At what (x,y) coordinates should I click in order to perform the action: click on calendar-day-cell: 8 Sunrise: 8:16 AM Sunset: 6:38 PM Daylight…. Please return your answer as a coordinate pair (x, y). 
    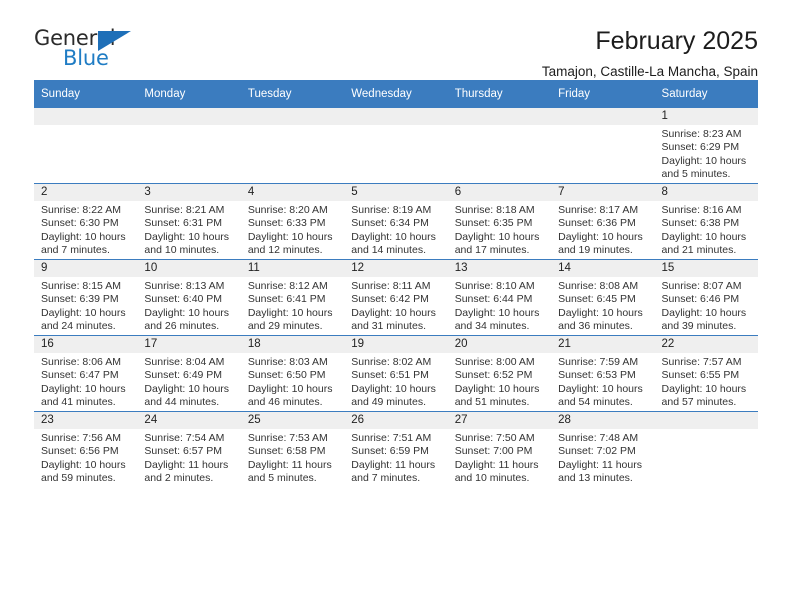
    Looking at the image, I should click on (706, 221).